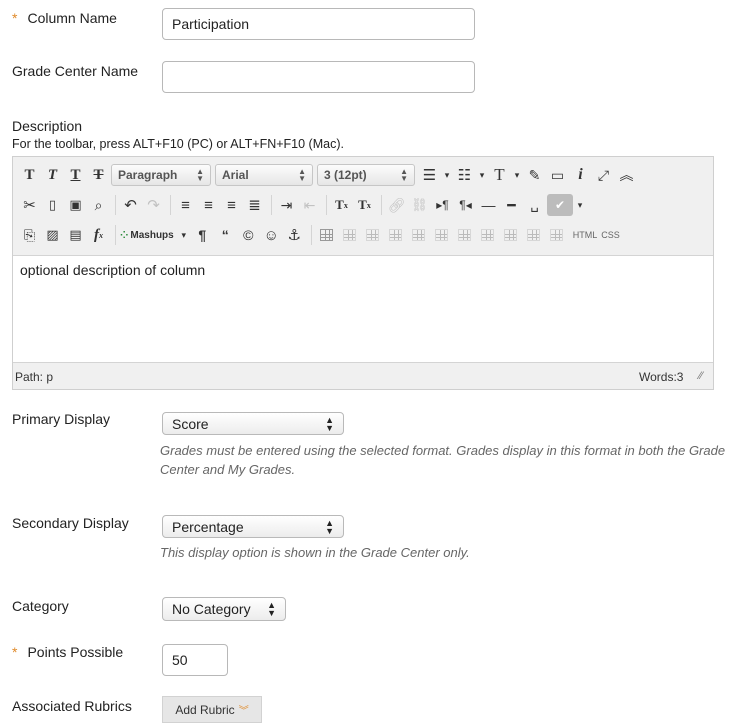 Image resolution: width=735 pixels, height=723 pixels. I want to click on category-label: Category, so click(40, 606).